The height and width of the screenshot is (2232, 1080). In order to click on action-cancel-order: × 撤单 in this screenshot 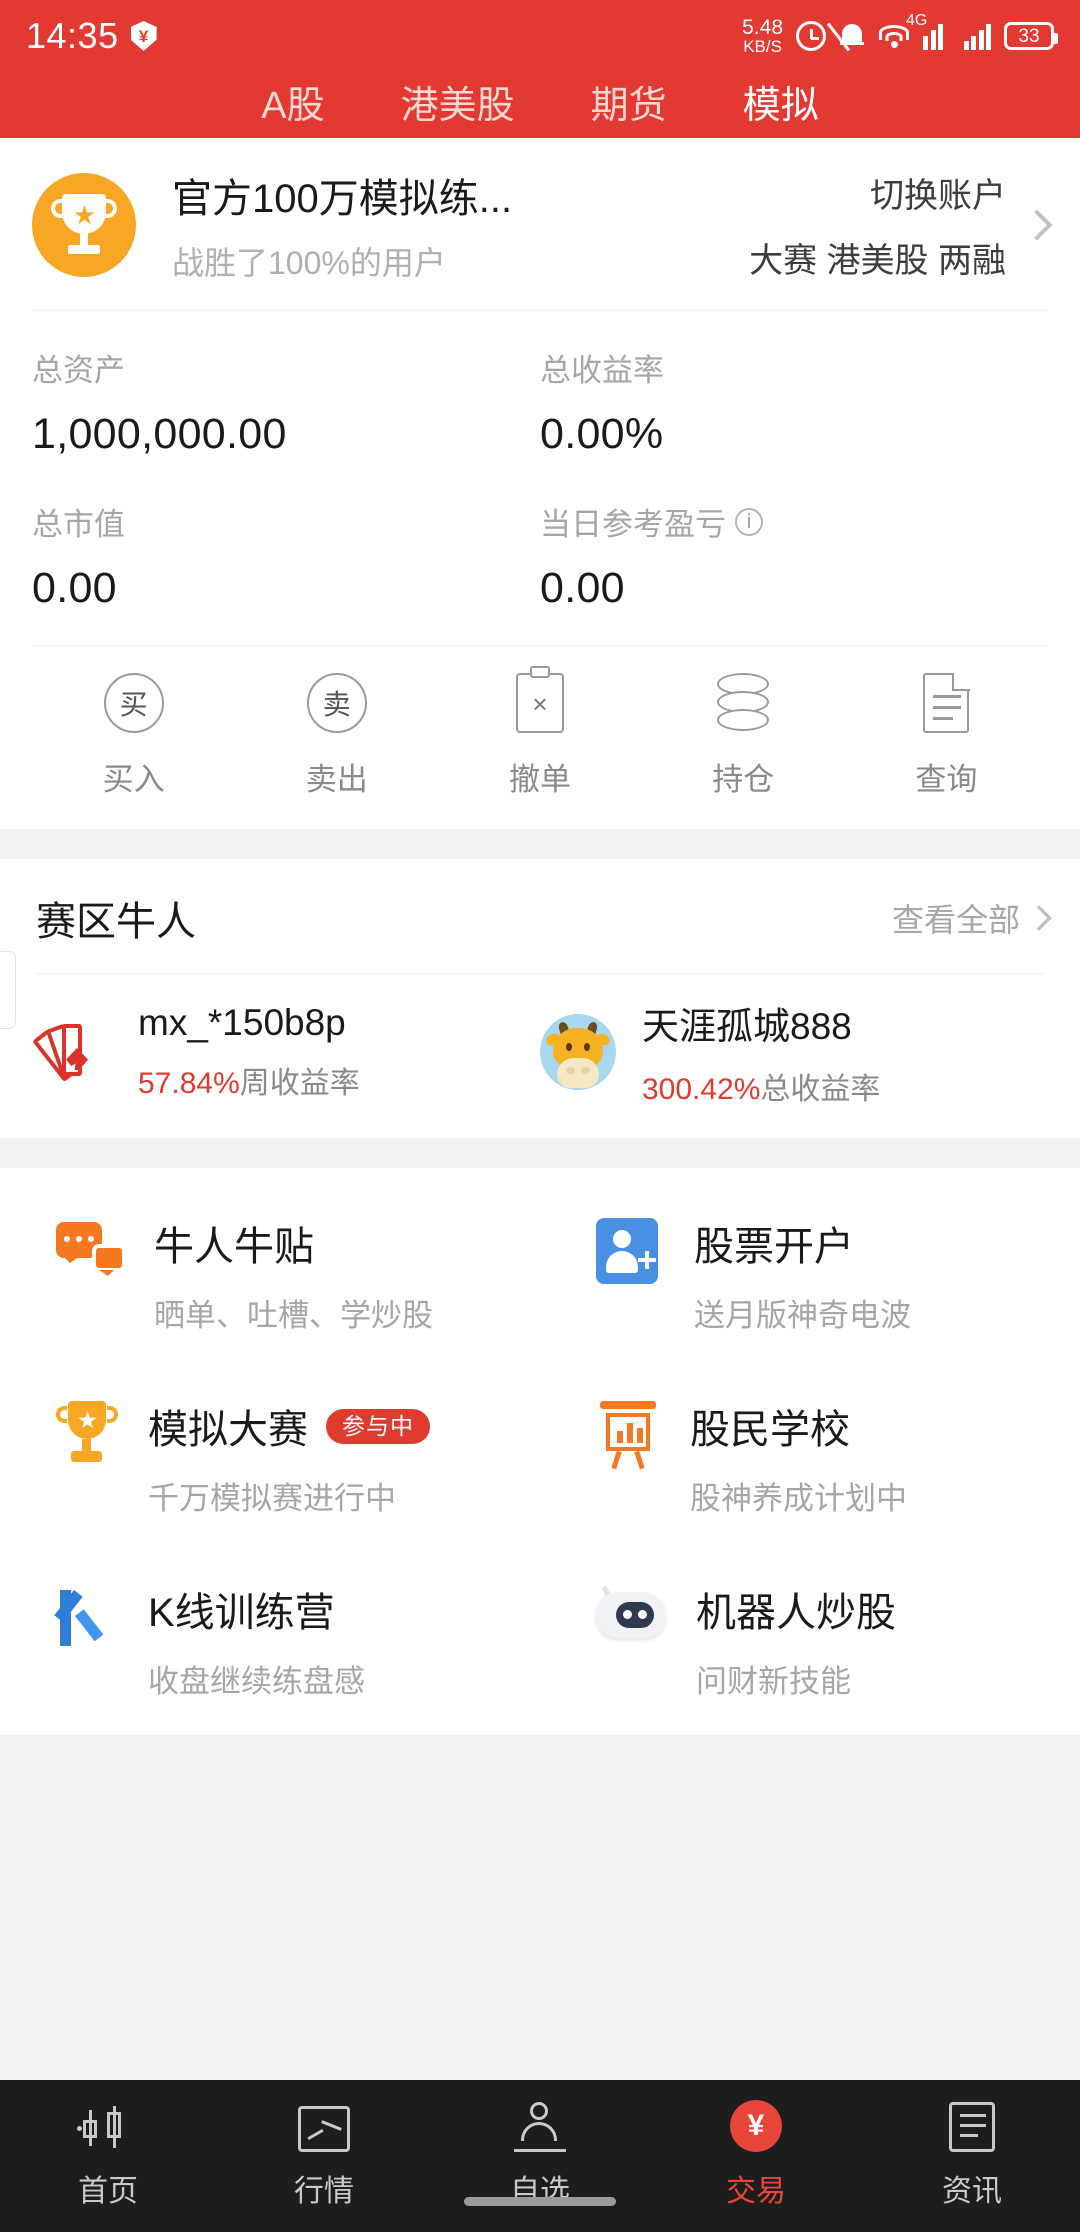, I will do `click(539, 732)`.